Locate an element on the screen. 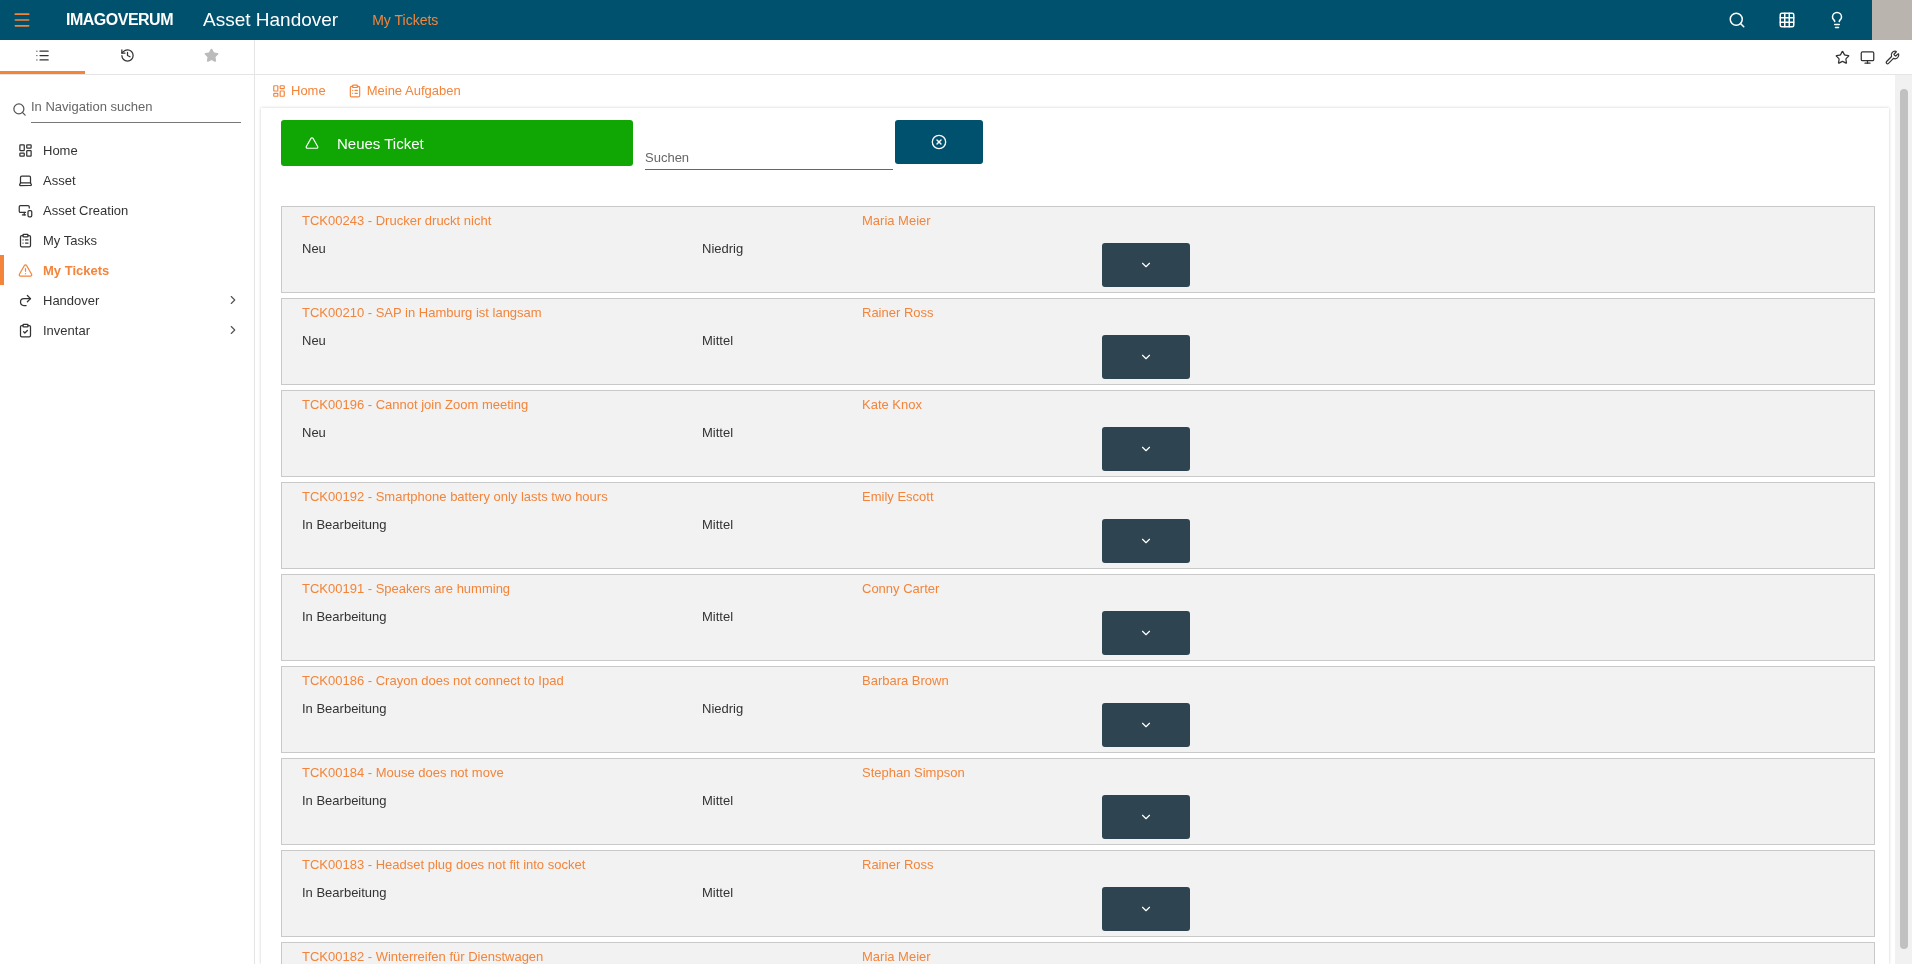  settings-button is located at coordinates (1892, 57).